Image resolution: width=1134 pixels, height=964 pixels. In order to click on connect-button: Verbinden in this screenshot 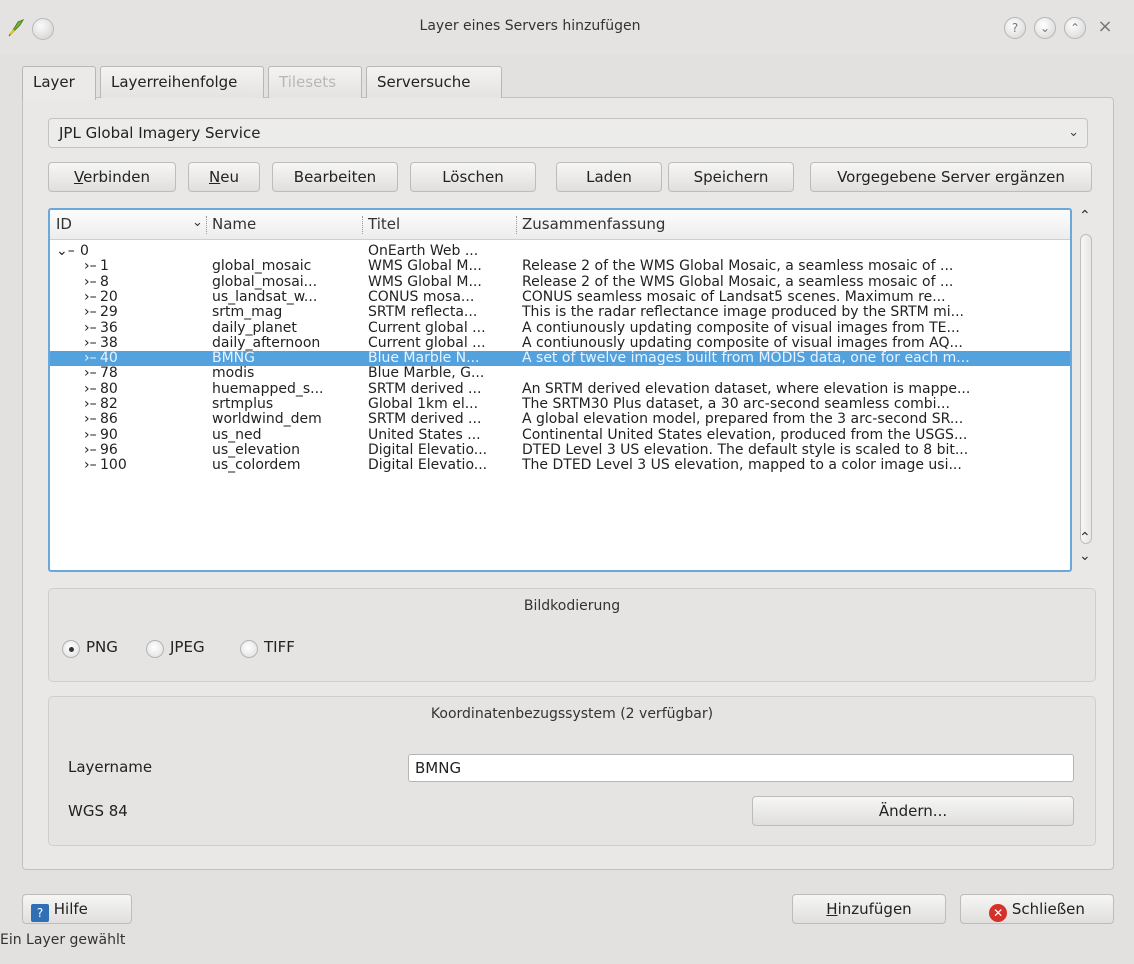, I will do `click(112, 177)`.